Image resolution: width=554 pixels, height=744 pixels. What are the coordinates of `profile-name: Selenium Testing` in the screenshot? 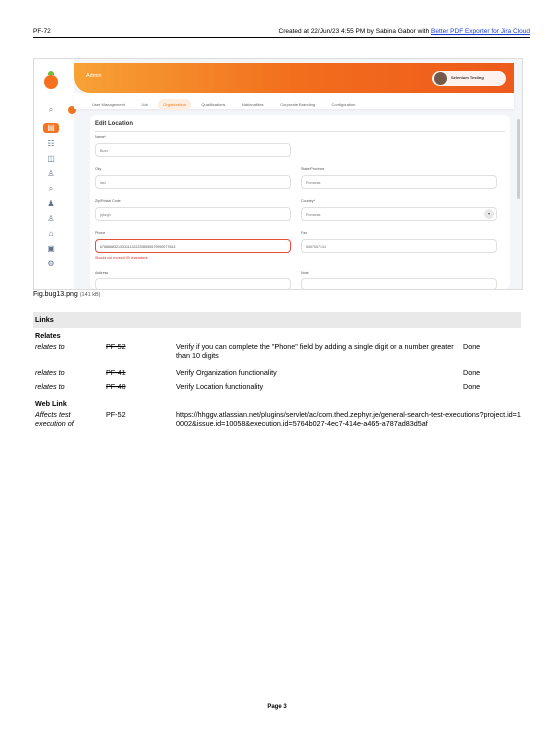 It's located at (467, 77).